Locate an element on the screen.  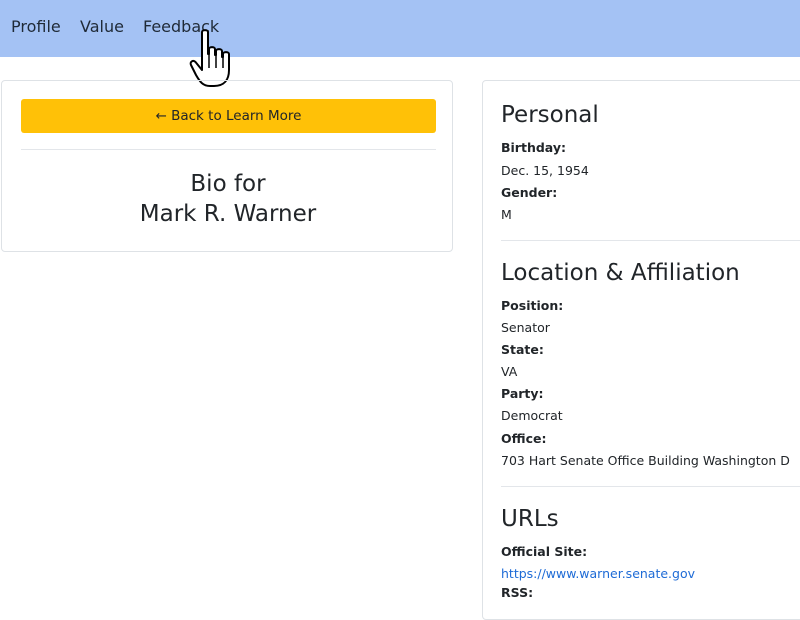
official-site-label: Official Site: is located at coordinates (544, 551).